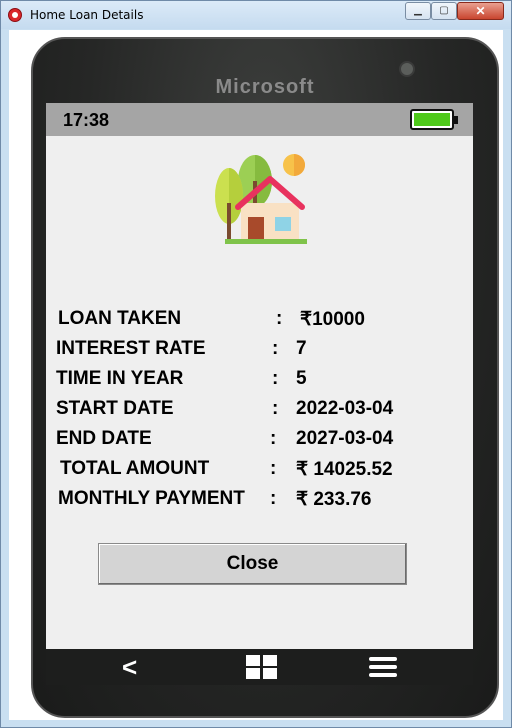 This screenshot has width=512, height=728. I want to click on detail-value: 7, so click(301, 348).